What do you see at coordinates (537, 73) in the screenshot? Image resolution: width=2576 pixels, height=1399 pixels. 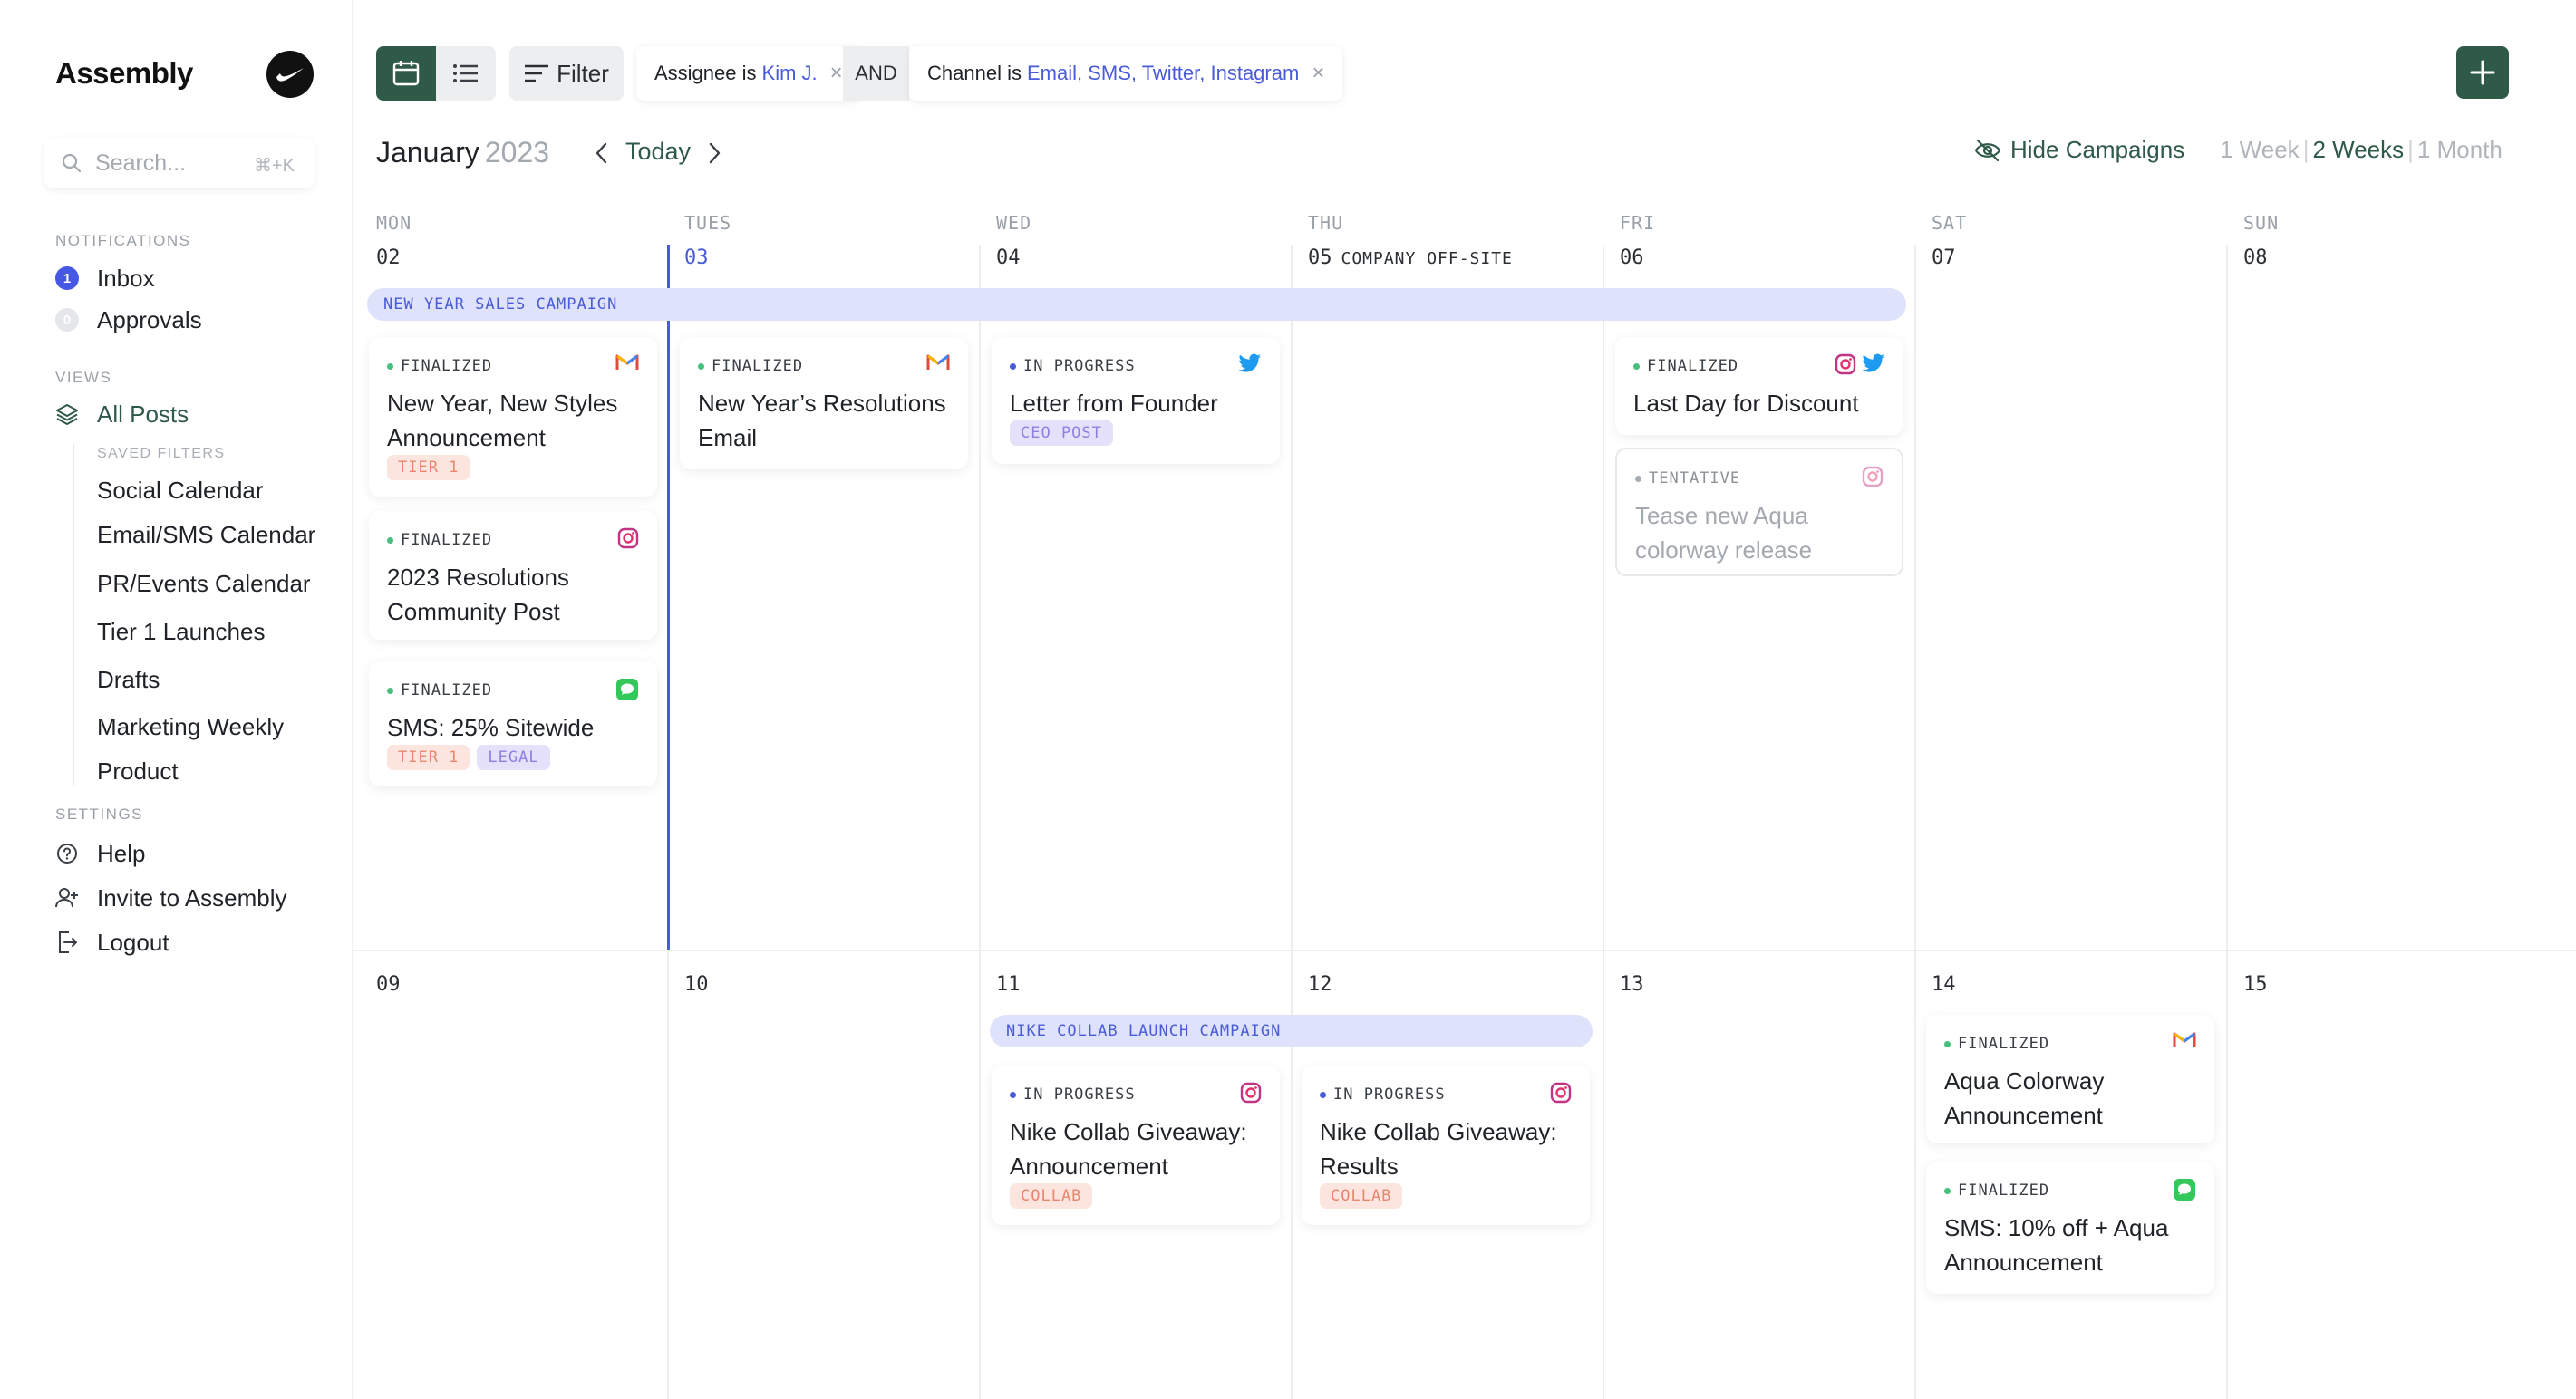 I see `filter-lines-icon` at bounding box center [537, 73].